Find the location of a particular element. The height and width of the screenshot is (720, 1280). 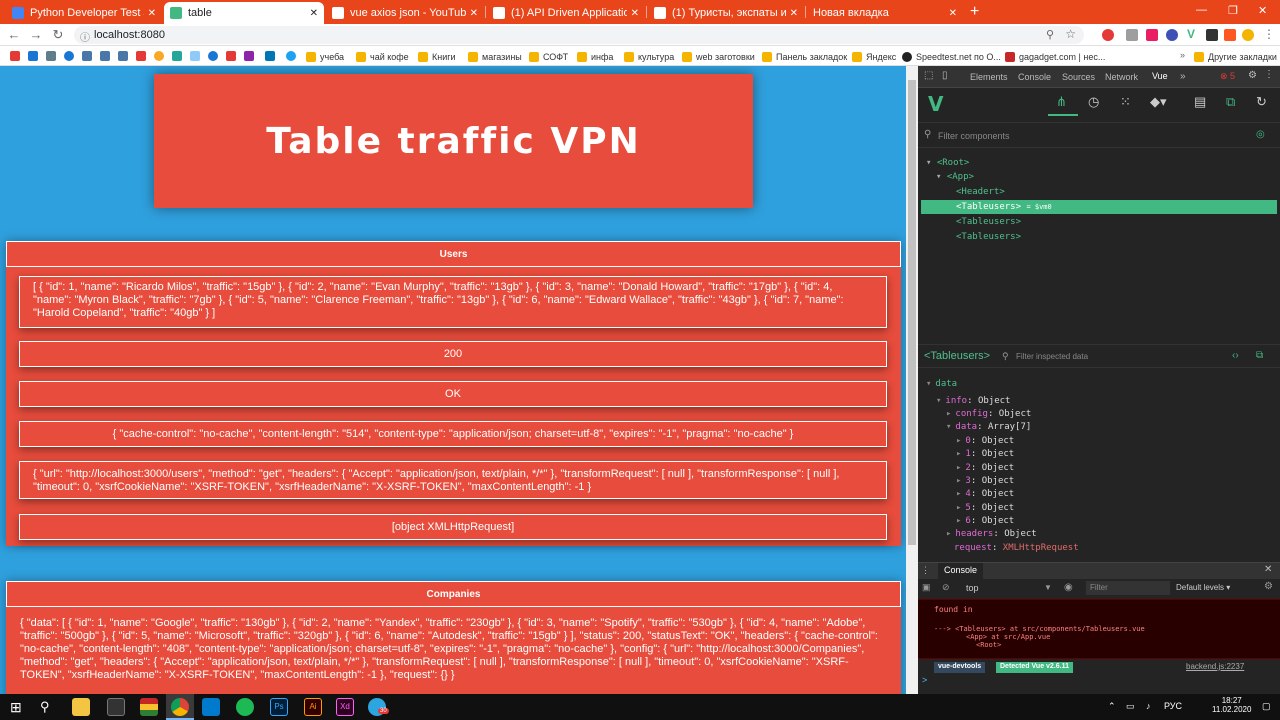

minimize-button: — is located at coordinates (1201, 10).